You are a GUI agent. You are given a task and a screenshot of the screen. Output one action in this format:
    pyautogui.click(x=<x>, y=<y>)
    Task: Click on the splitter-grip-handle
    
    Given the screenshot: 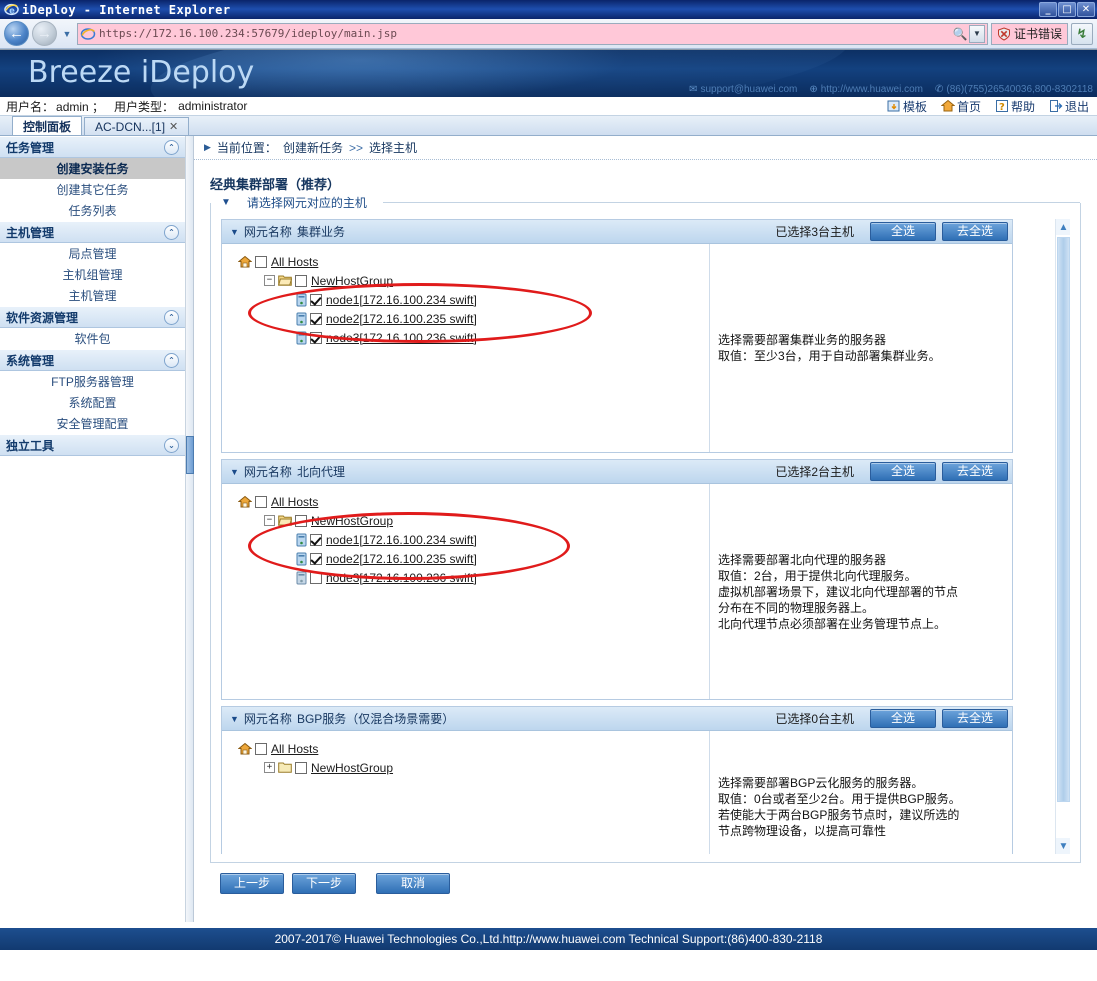 What is the action you would take?
    pyautogui.click(x=190, y=455)
    